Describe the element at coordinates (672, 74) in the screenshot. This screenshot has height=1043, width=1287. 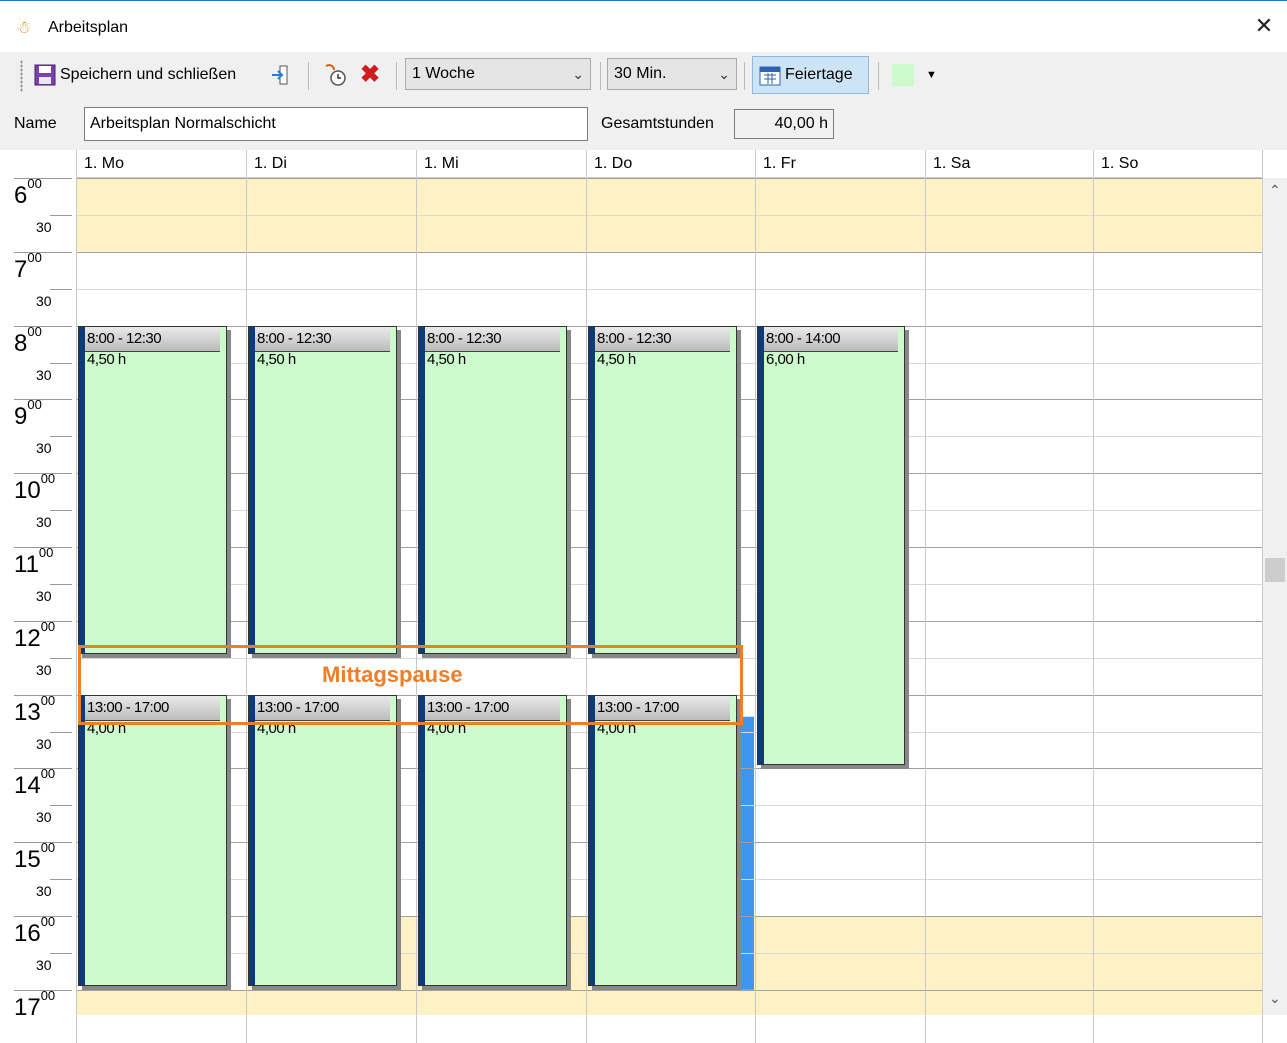
I see `interval-select: 30 Min. ⌄` at that location.